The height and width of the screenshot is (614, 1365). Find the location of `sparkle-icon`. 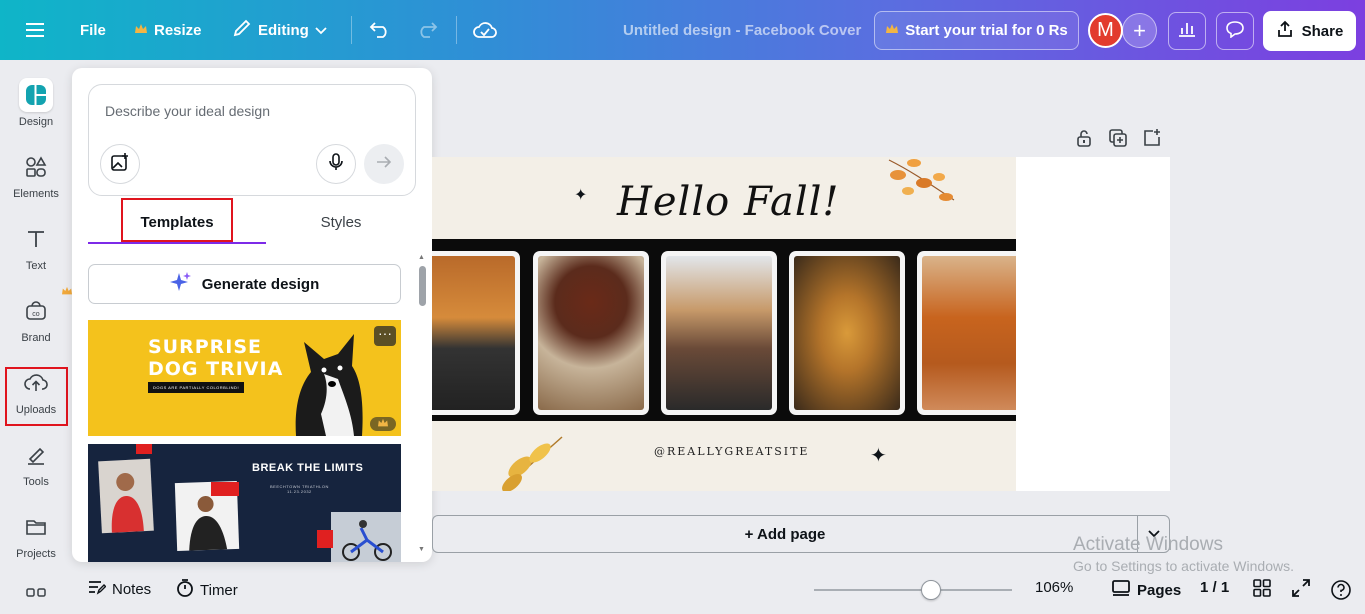

sparkle-icon is located at coordinates (180, 284).